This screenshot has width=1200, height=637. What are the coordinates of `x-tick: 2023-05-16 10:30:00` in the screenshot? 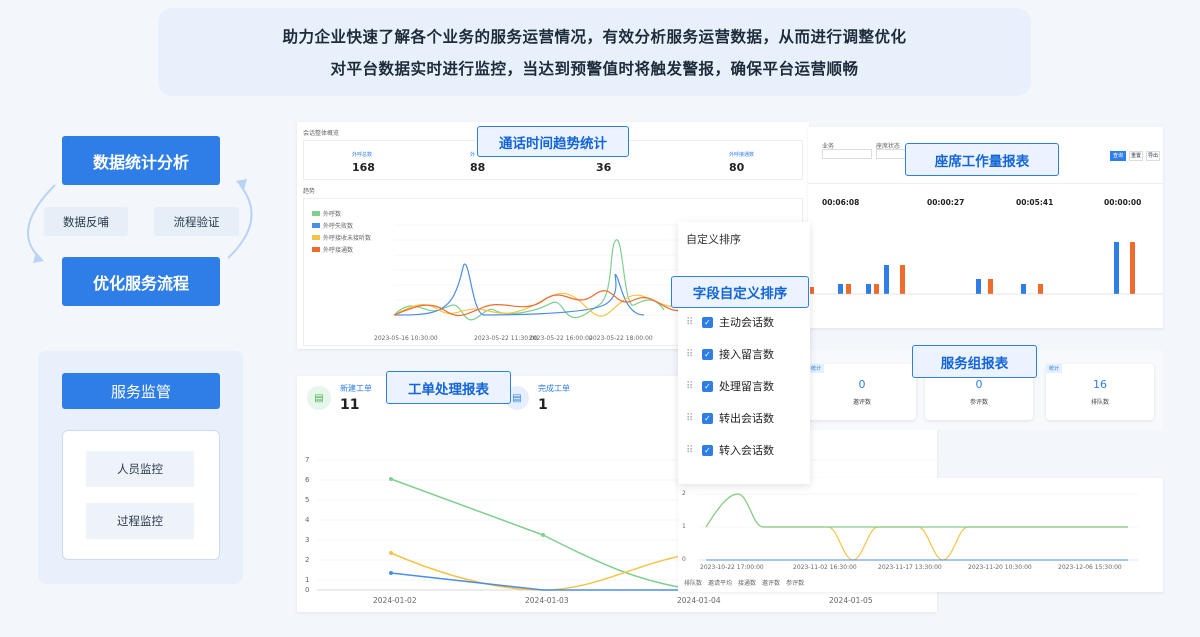 It's located at (406, 338).